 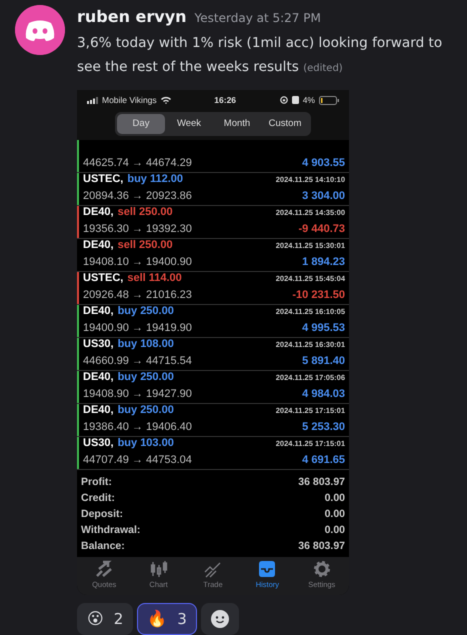 What do you see at coordinates (318, 295) in the screenshot?
I see `deal-profit: -10 231.50` at bounding box center [318, 295].